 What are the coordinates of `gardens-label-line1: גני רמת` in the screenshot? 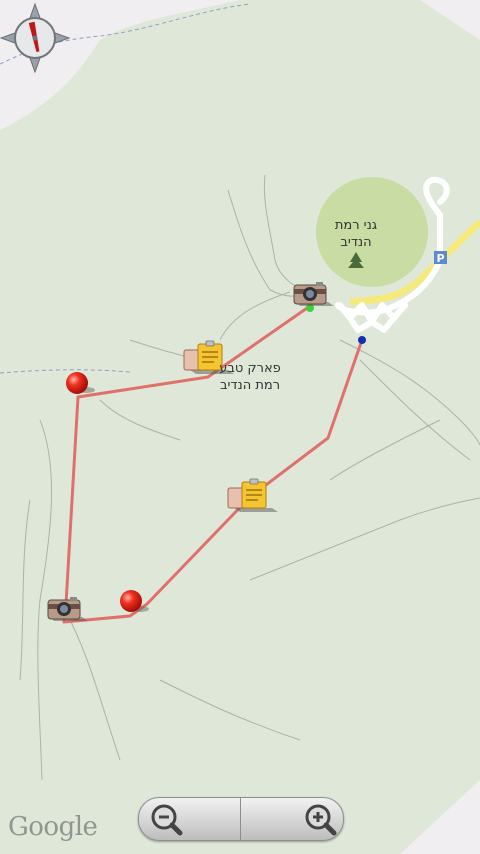 It's located at (356, 225).